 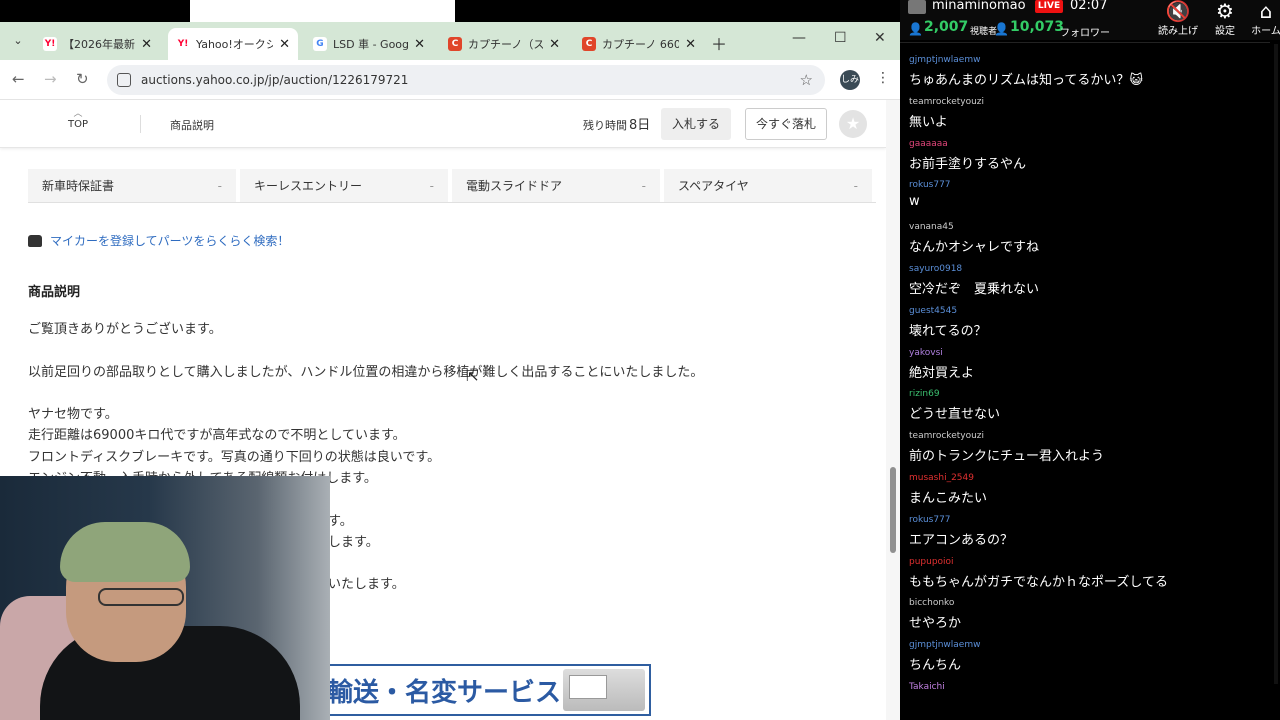 What do you see at coordinates (504, 44) in the screenshot?
I see `tab-cappuccino-1: C カプチーノ（スズ ✕` at bounding box center [504, 44].